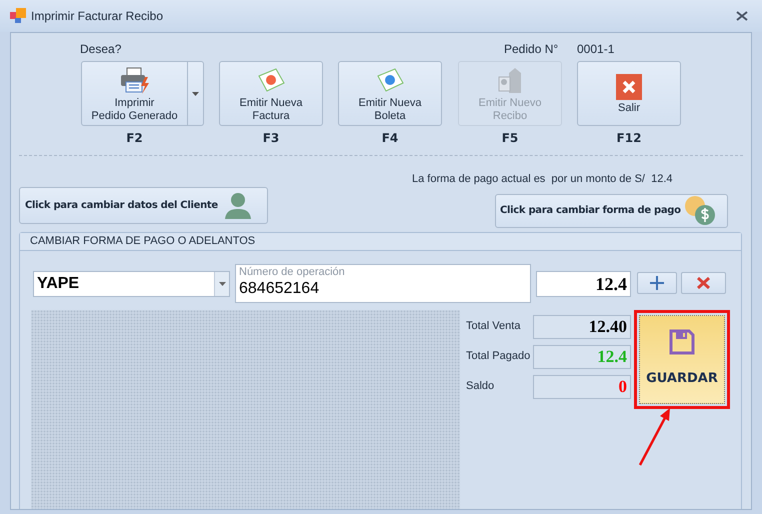 The height and width of the screenshot is (514, 762). I want to click on change-payment-button: Click para cambiar forma de pago, so click(611, 211).